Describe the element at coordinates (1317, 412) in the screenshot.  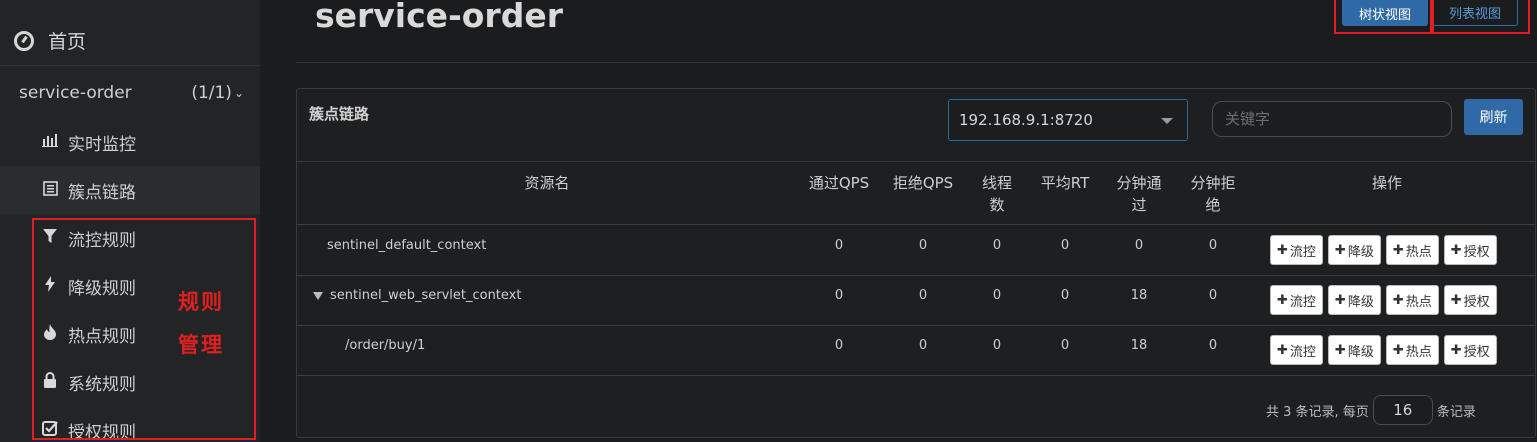
I see `pager-prefix: 共 3 条记录, 每页` at that location.